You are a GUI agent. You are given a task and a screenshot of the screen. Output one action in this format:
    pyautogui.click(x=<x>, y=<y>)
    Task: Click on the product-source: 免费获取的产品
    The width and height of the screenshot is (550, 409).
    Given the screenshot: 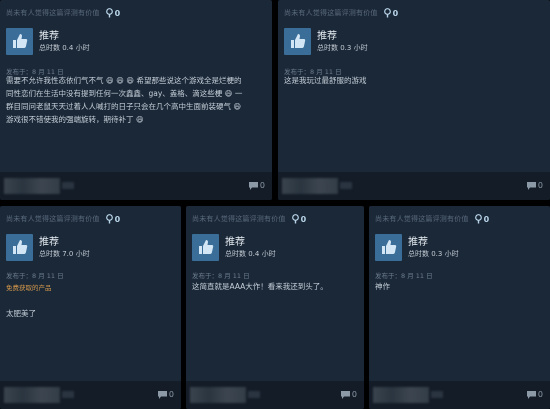 What is the action you would take?
    pyautogui.click(x=29, y=288)
    